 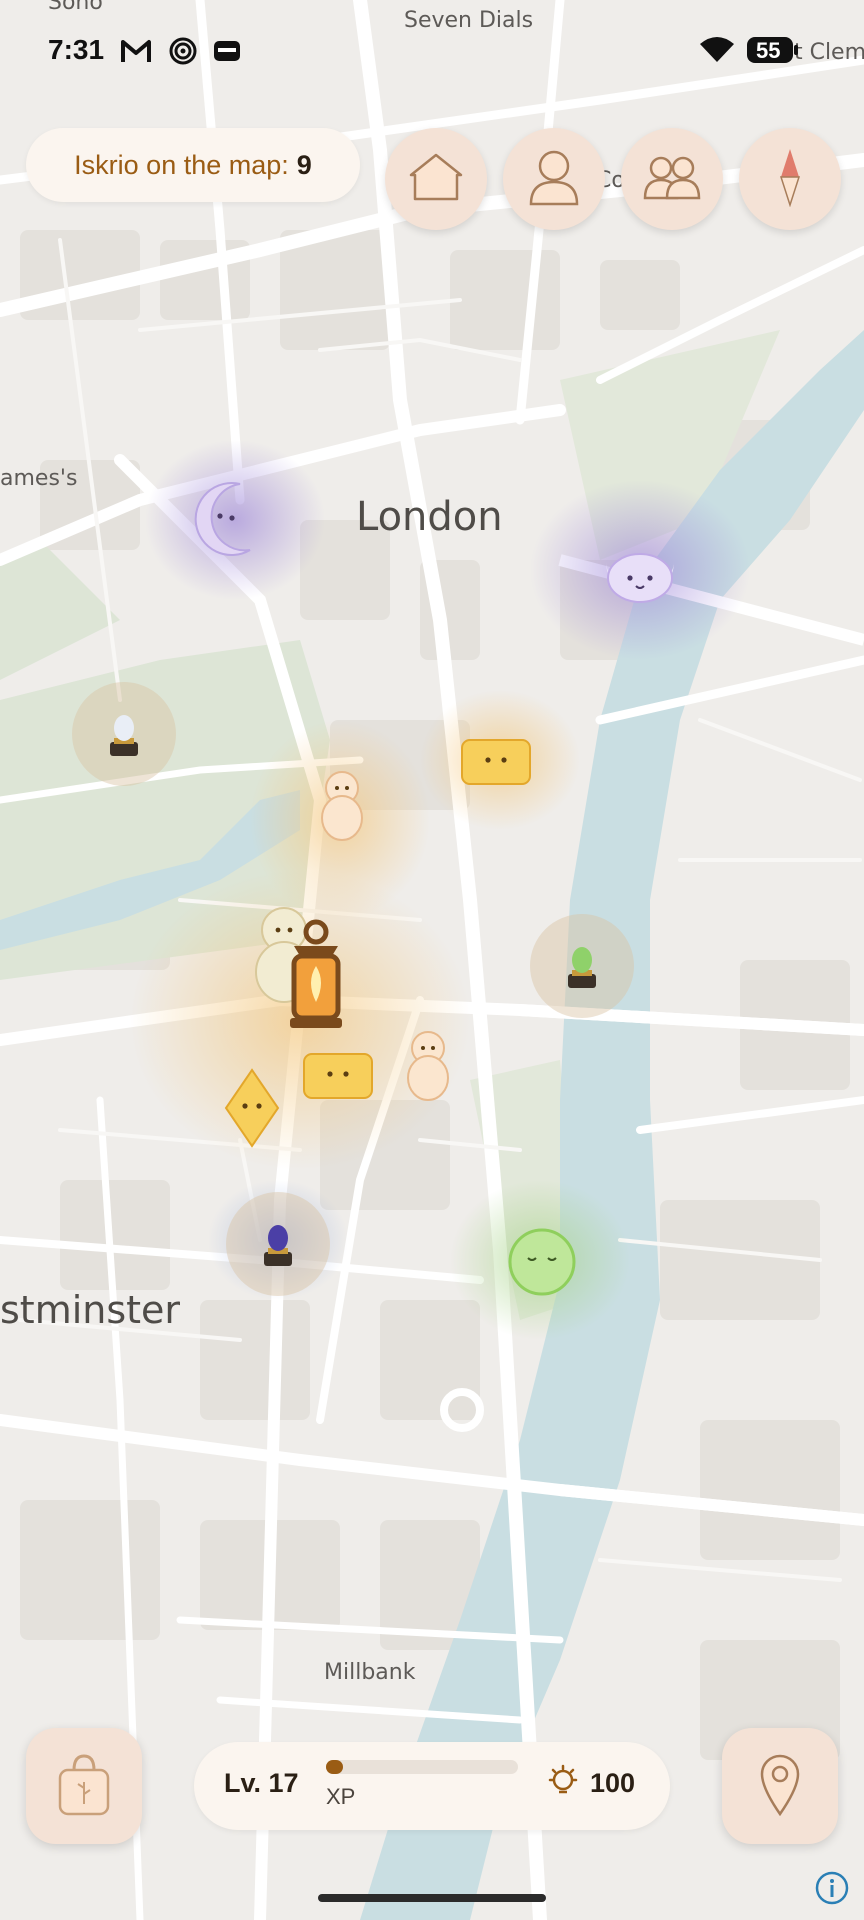 I want to click on target-icon, so click(x=183, y=53).